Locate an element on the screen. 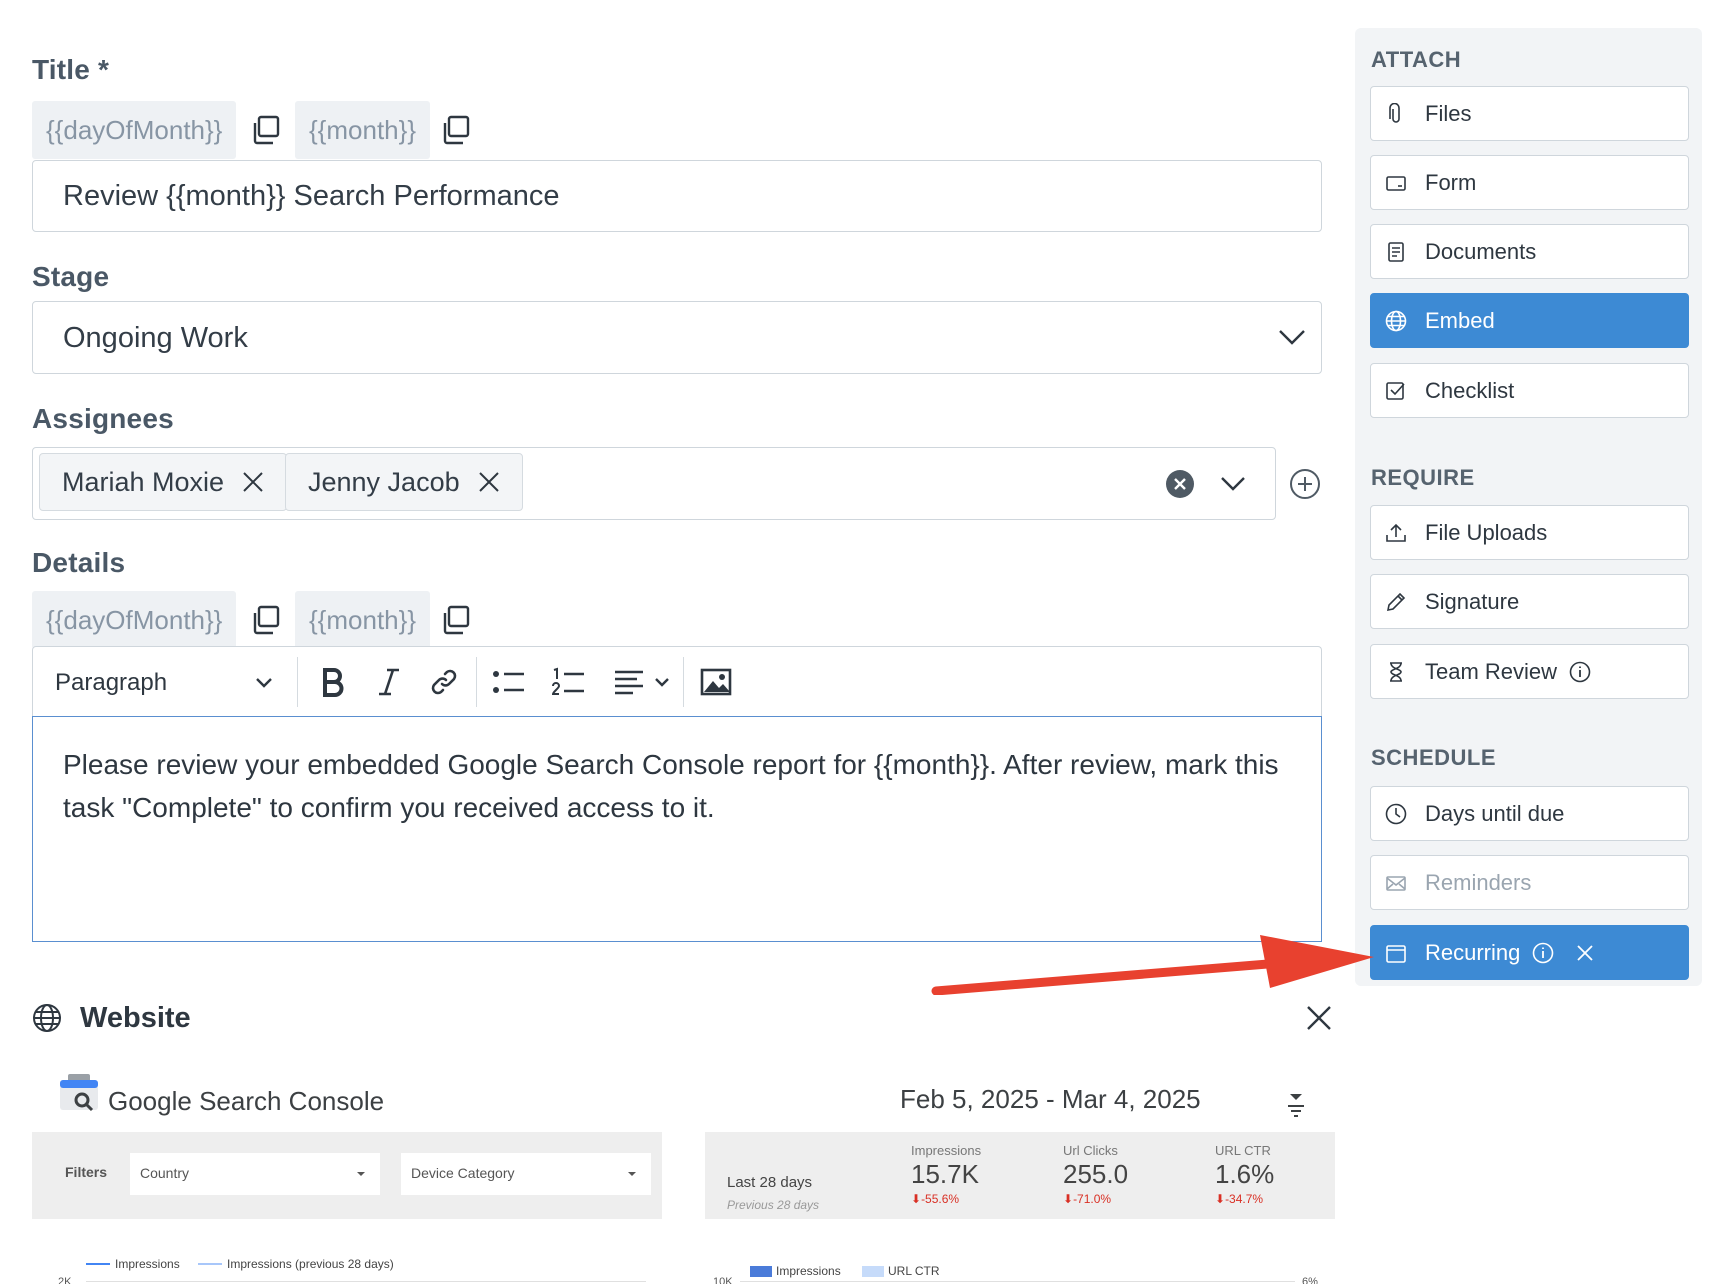 The height and width of the screenshot is (1284, 1722). metric-delta: ⬇-71.0% is located at coordinates (1087, 1199).